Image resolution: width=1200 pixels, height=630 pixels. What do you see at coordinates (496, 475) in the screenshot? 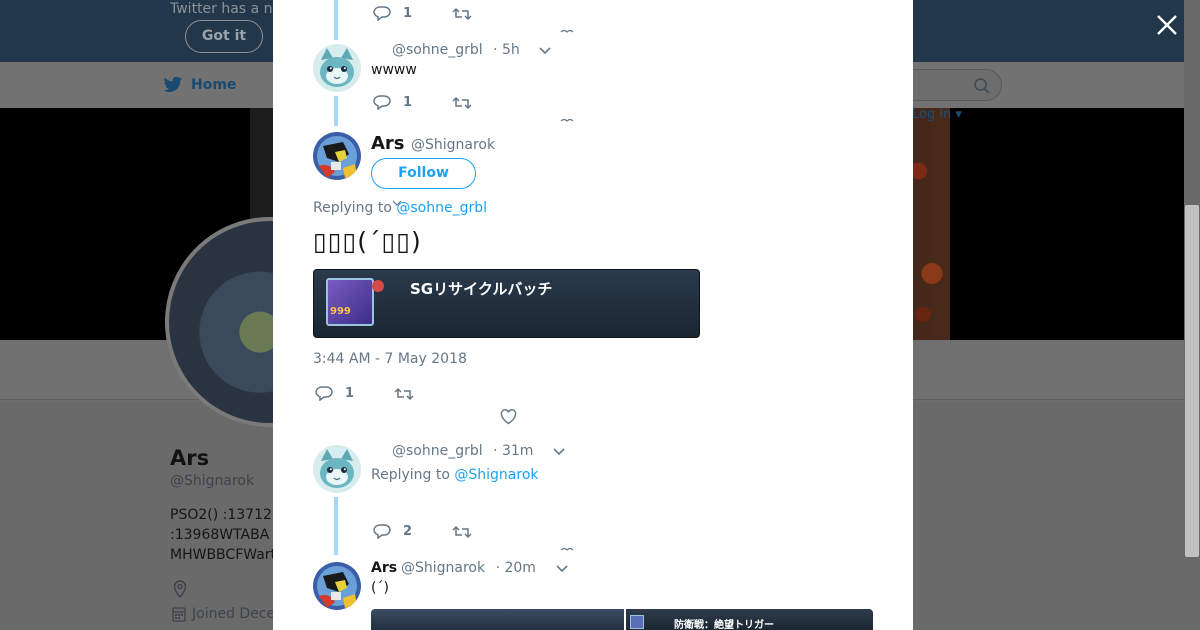
I see `replying-to-link: @Shignarok` at bounding box center [496, 475].